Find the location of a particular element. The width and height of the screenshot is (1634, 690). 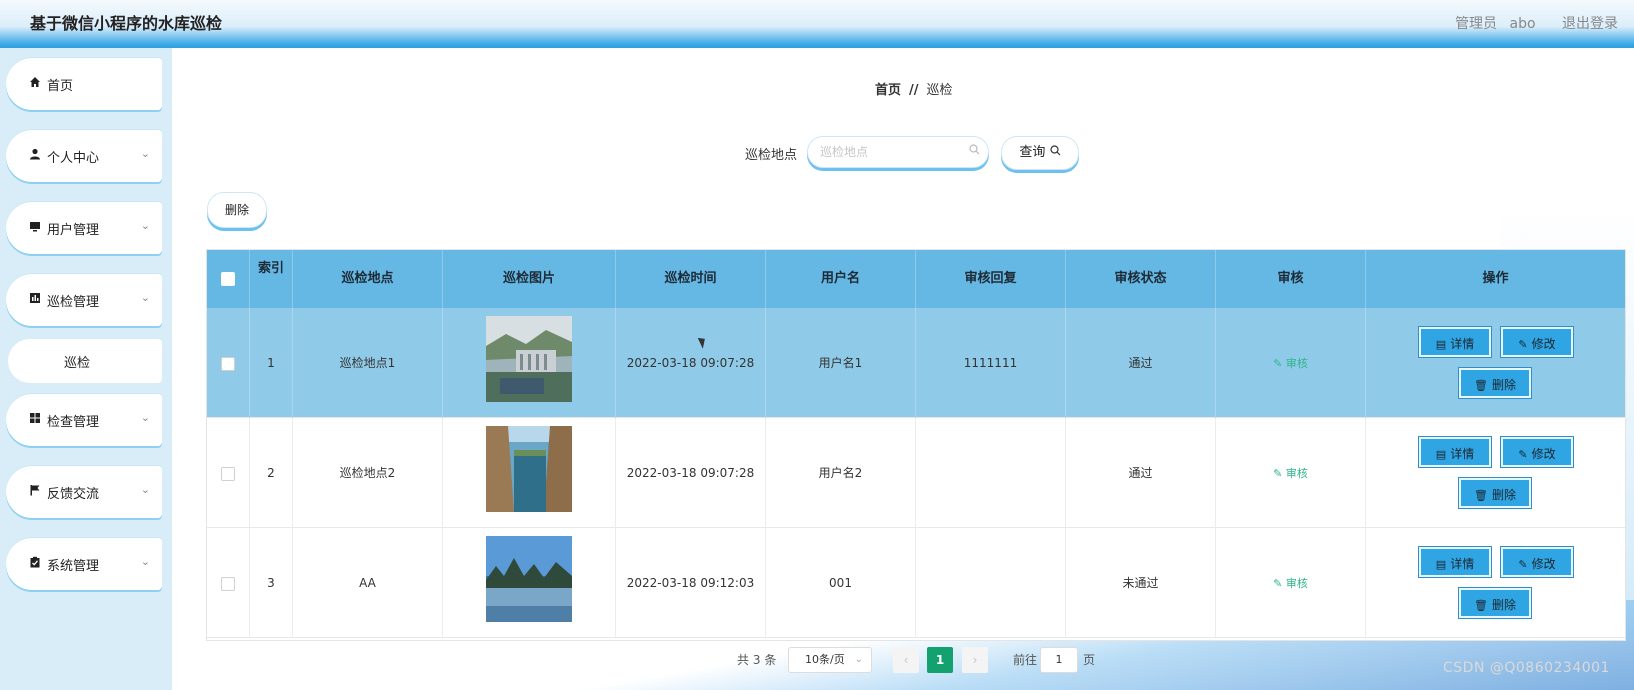

page-number-button: 1 is located at coordinates (940, 660).